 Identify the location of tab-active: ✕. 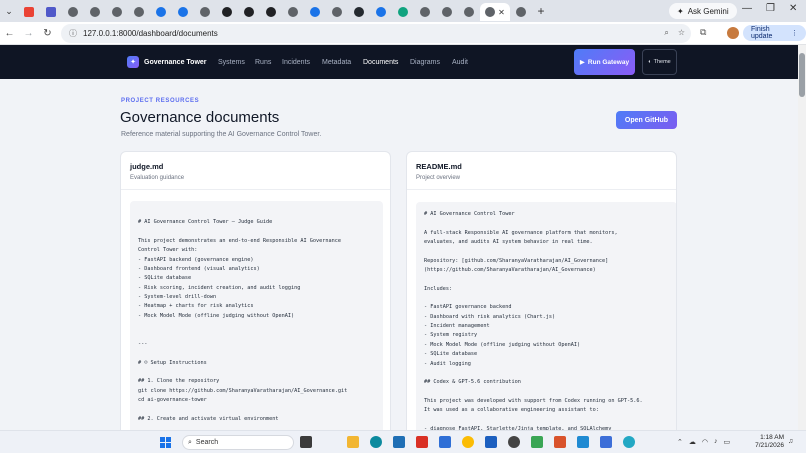
(495, 12).